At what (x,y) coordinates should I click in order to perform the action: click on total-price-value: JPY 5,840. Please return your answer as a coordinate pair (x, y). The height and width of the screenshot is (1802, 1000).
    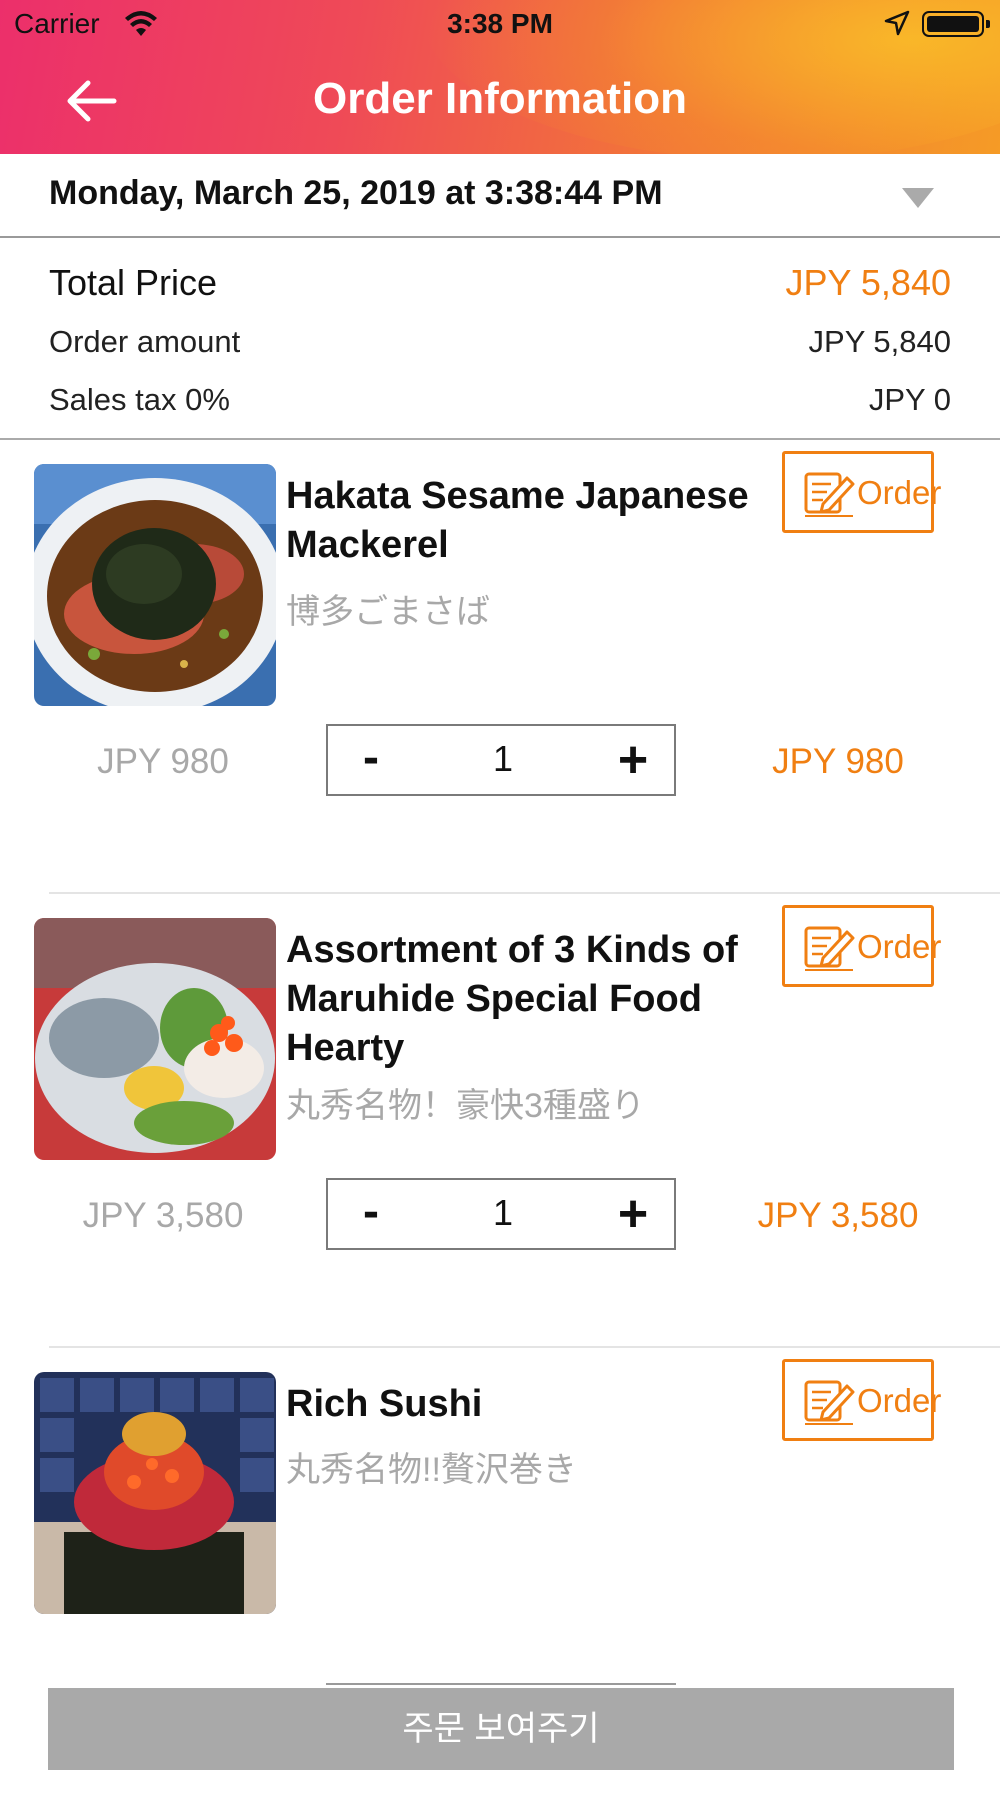
    Looking at the image, I should click on (868, 282).